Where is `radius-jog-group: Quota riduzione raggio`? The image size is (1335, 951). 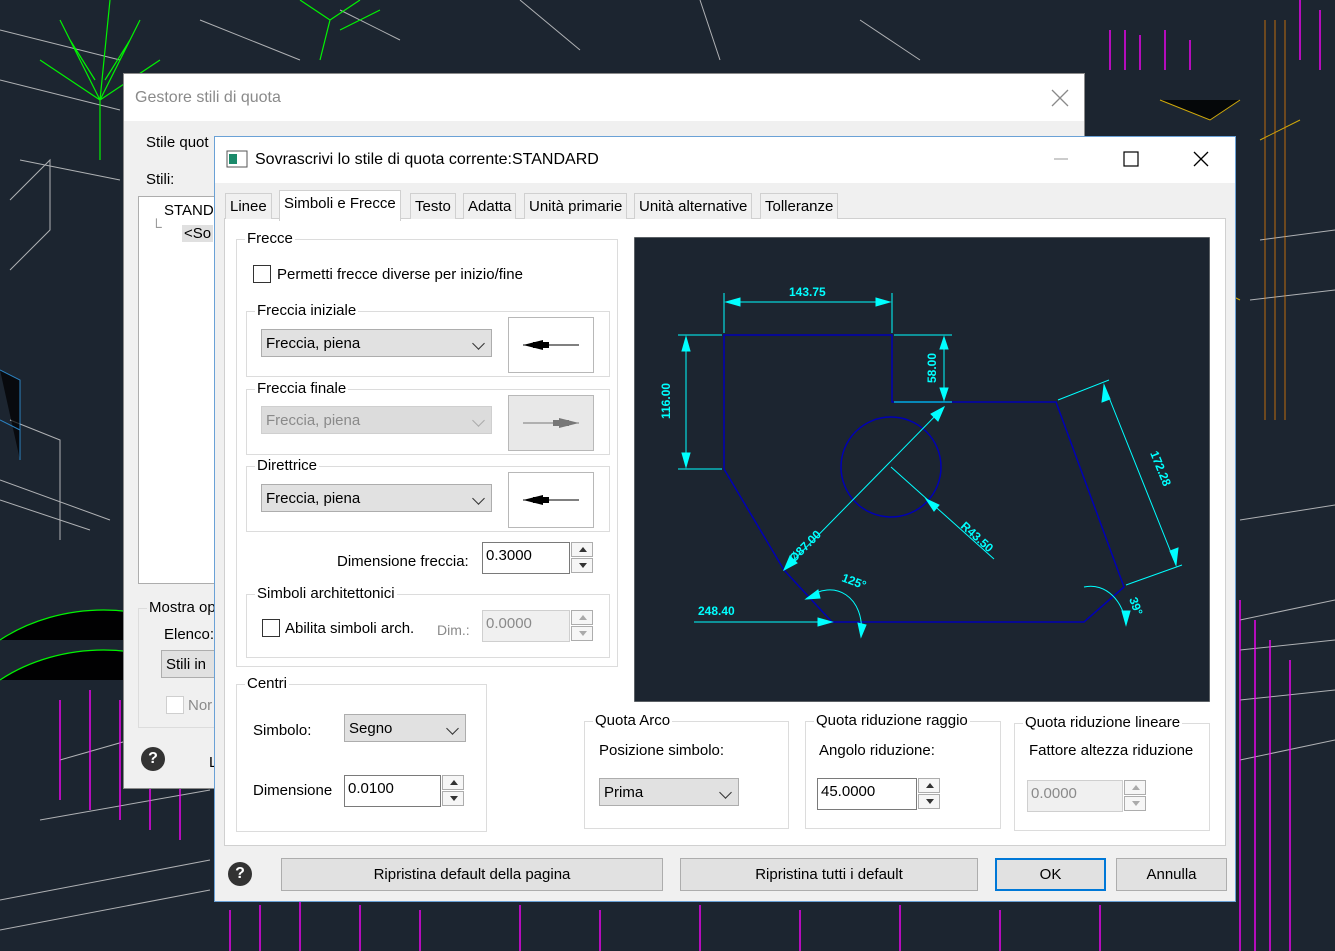
radius-jog-group: Quota riduzione raggio is located at coordinates (903, 770).